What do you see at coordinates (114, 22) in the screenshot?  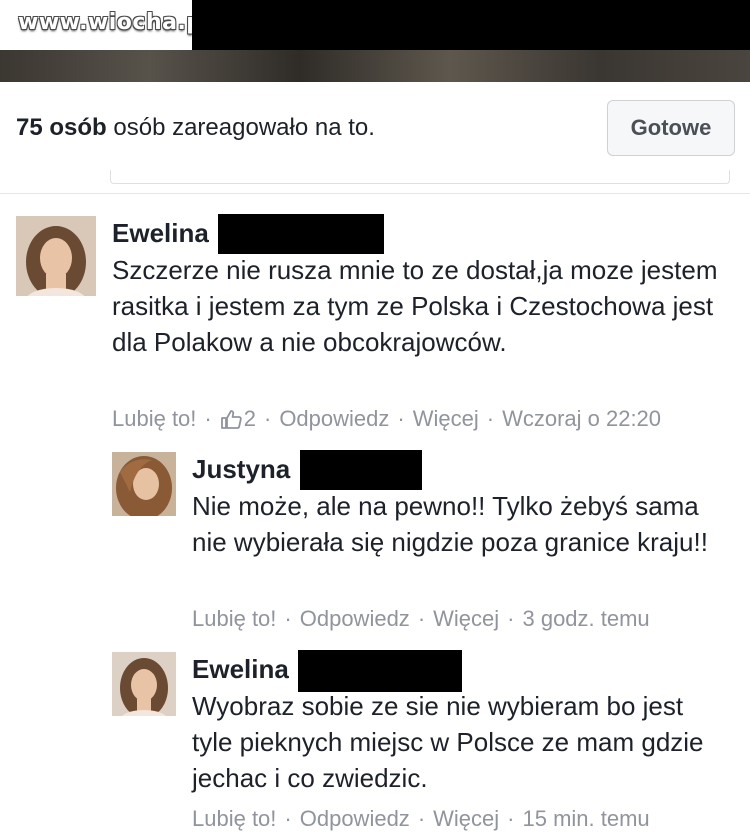 I see `watermark-logo: www.wiocha.pl` at bounding box center [114, 22].